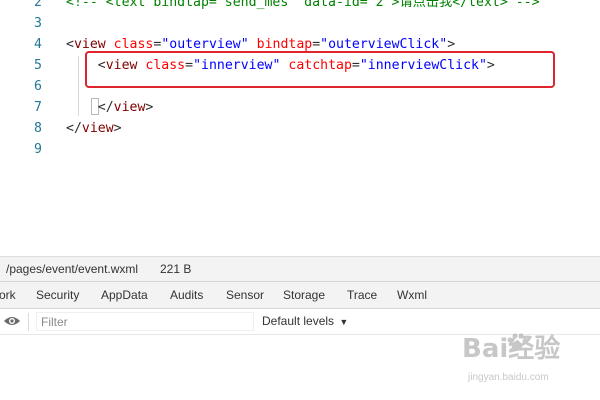 The height and width of the screenshot is (400, 600). What do you see at coordinates (284, 44) in the screenshot?
I see `code-token: bindtap` at bounding box center [284, 44].